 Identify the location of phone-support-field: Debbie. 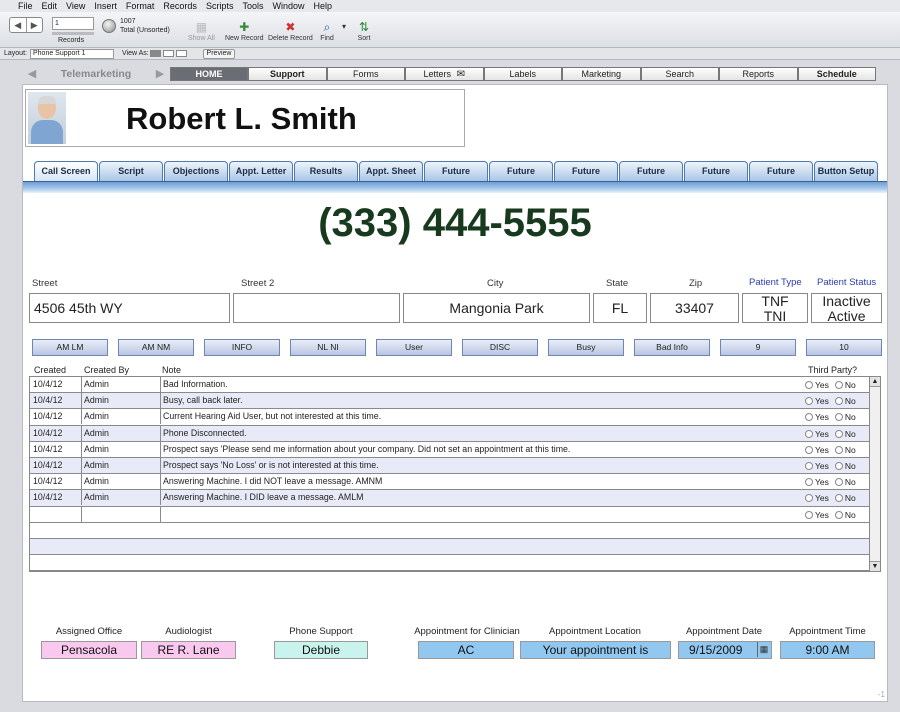
(321, 650).